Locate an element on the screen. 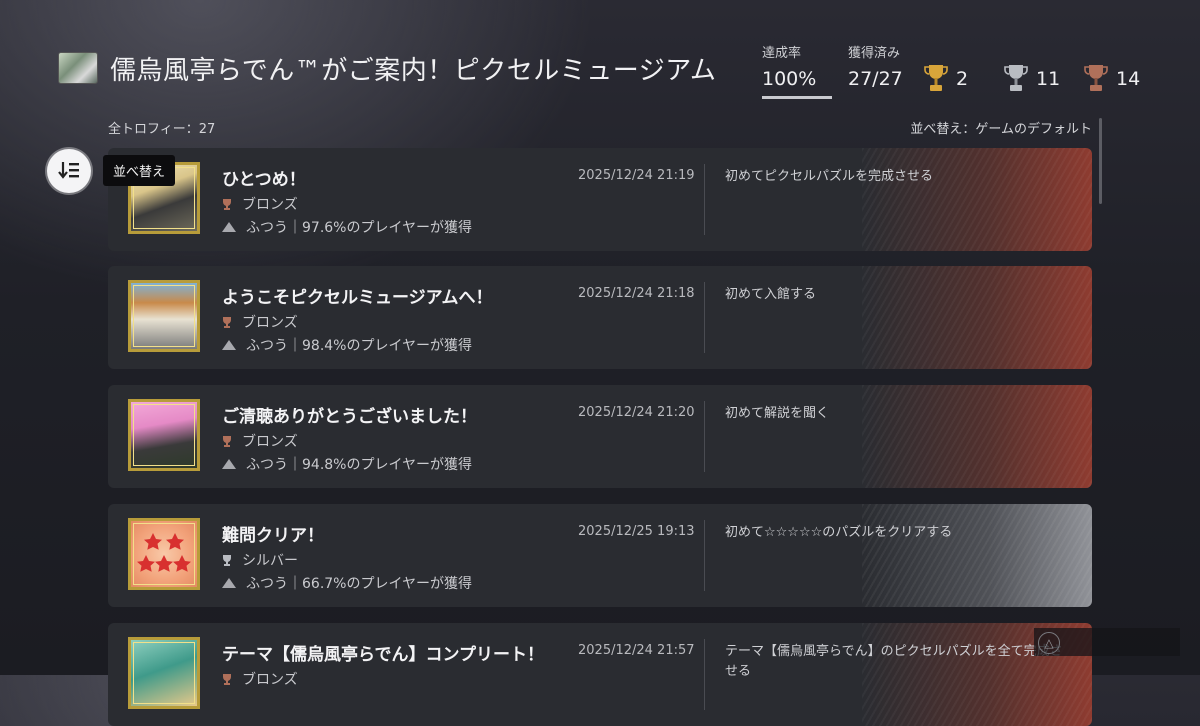 This screenshot has height=726, width=1200. gold-trophy-icon is located at coordinates (936, 78).